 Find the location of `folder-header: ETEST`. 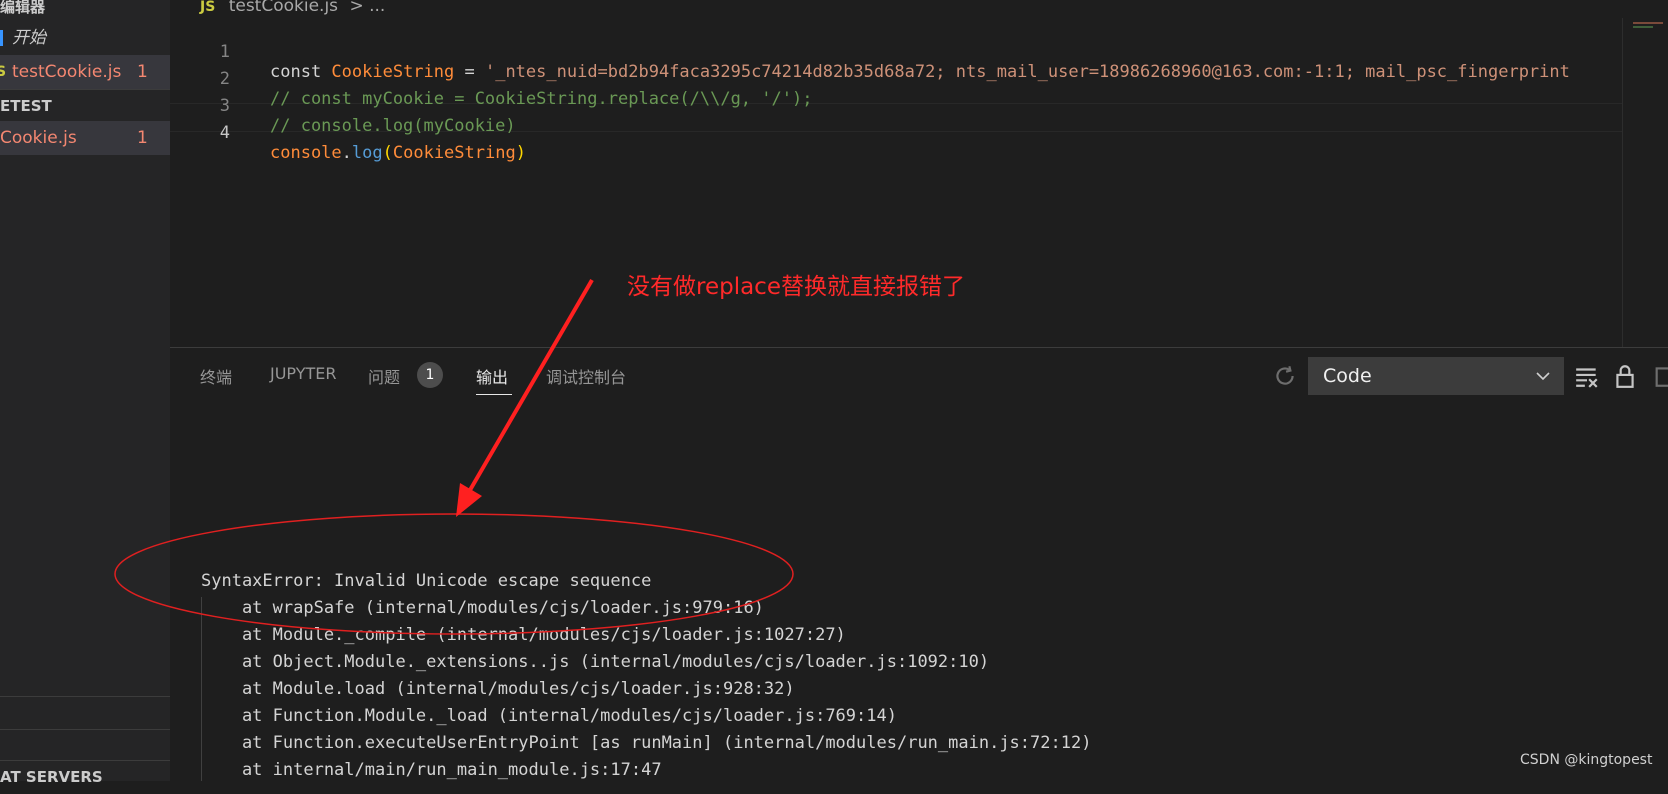

folder-header: ETEST is located at coordinates (85, 106).